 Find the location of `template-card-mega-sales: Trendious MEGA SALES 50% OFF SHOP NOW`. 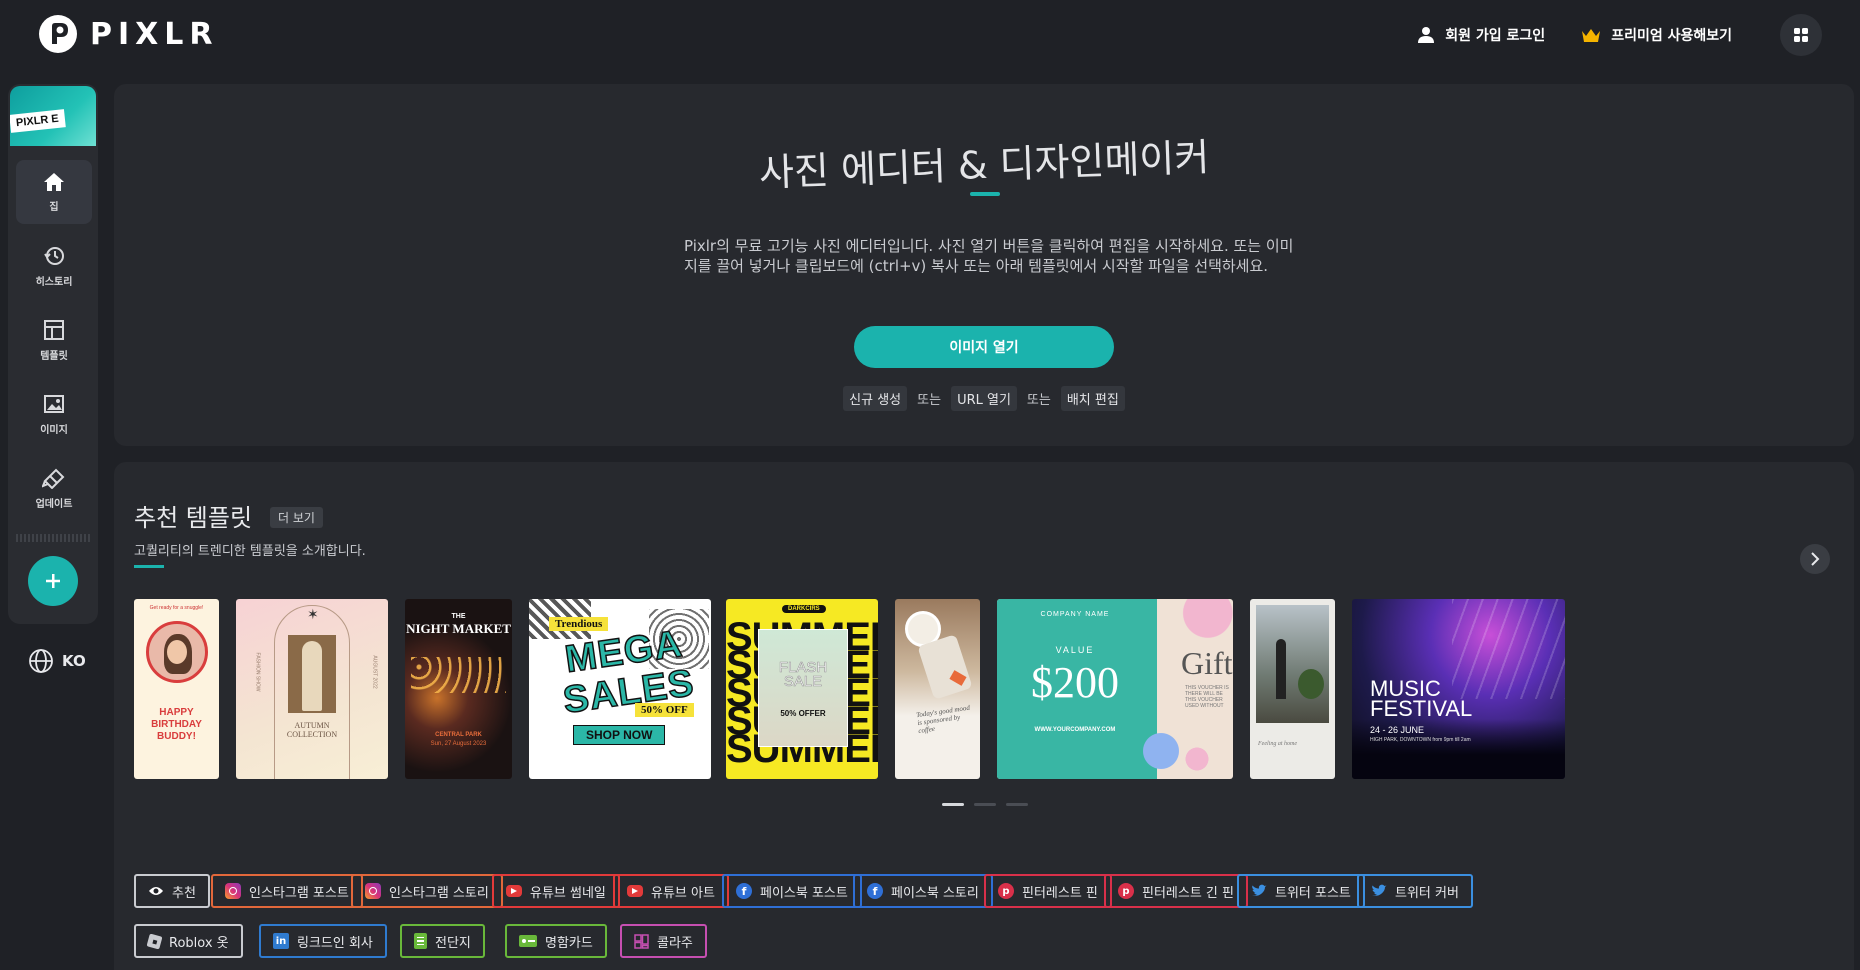

template-card-mega-sales: Trendious MEGA SALES 50% OFF SHOP NOW is located at coordinates (620, 689).